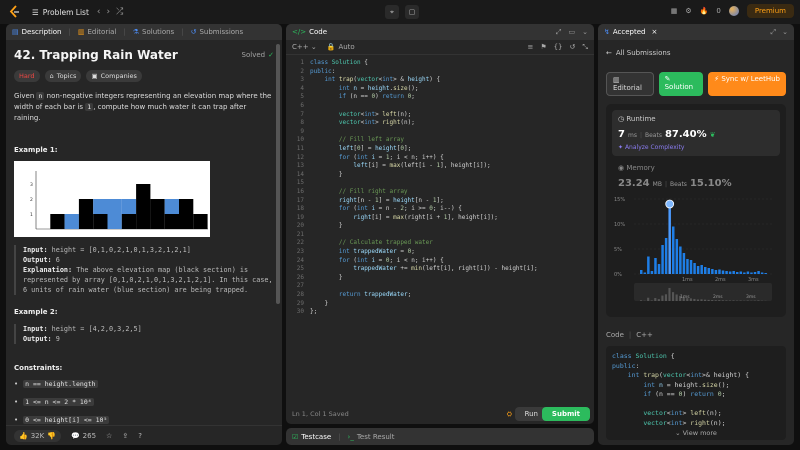 The height and width of the screenshot is (450, 800). I want to click on line-number: 3, so click(302, 80).